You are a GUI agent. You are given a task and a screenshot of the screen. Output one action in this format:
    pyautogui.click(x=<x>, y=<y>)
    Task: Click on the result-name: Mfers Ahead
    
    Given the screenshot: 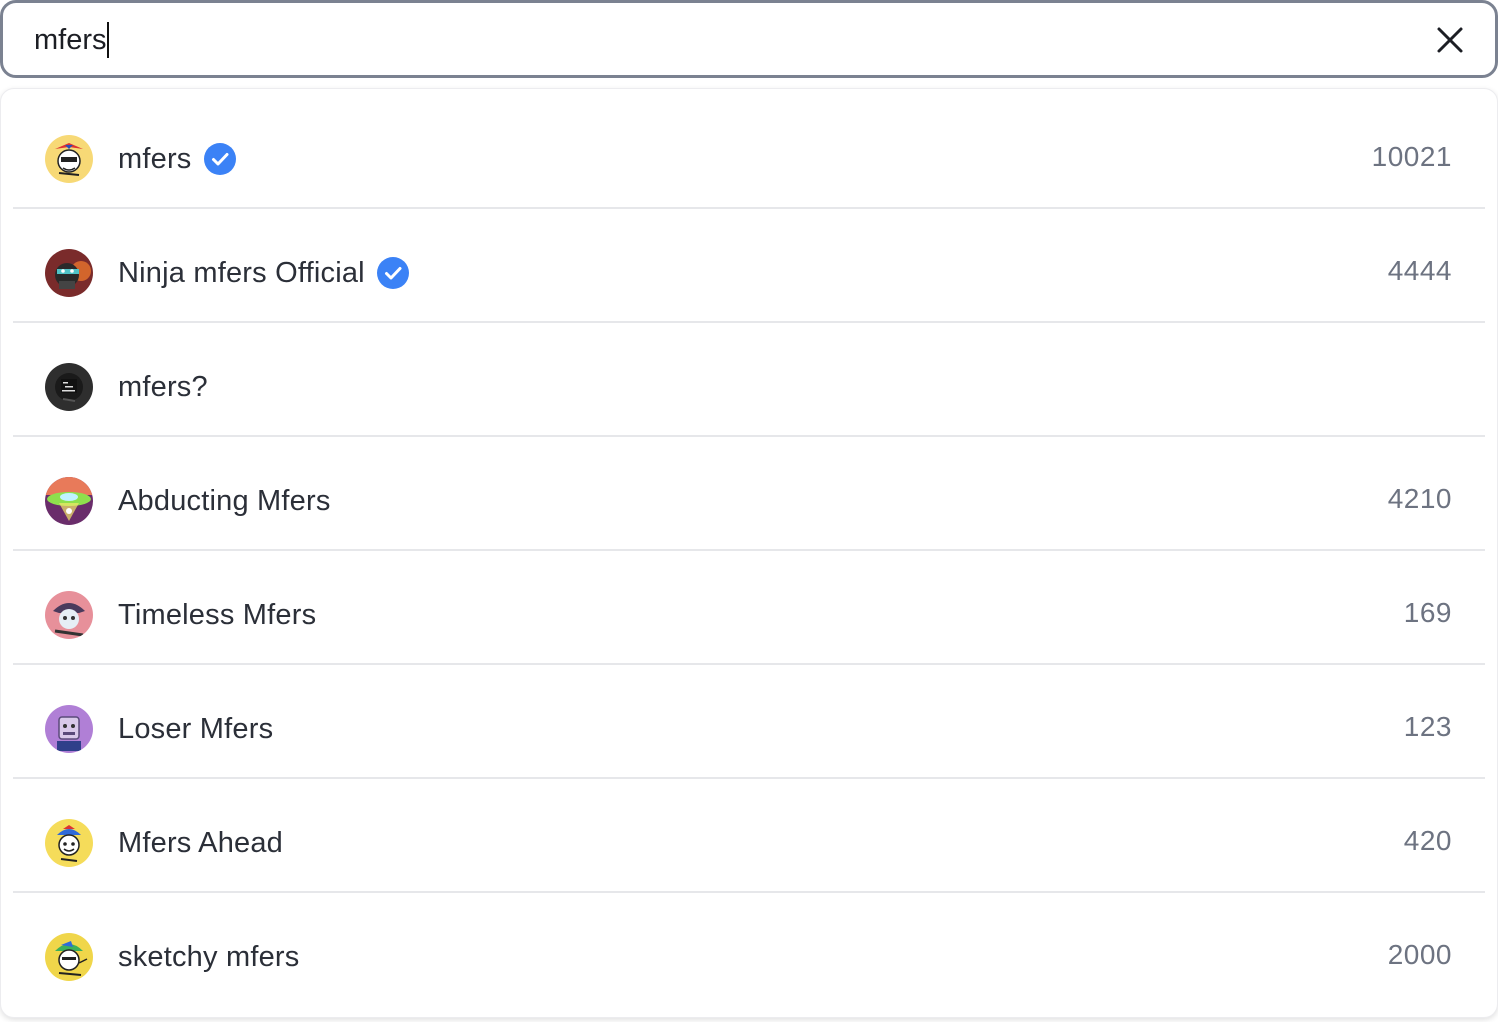 What is the action you would take?
    pyautogui.click(x=201, y=842)
    